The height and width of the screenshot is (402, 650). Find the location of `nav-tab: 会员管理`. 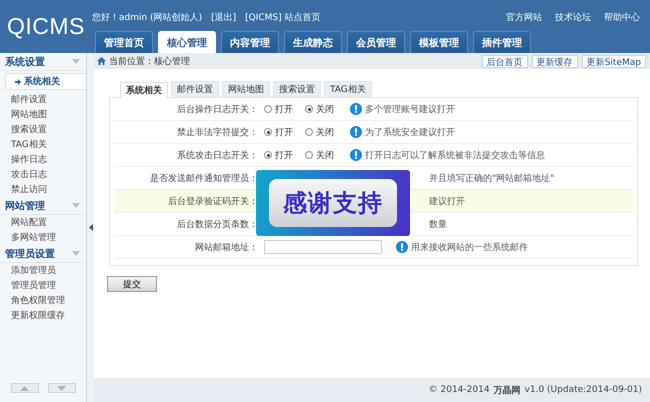

nav-tab: 会员管理 is located at coordinates (376, 42).